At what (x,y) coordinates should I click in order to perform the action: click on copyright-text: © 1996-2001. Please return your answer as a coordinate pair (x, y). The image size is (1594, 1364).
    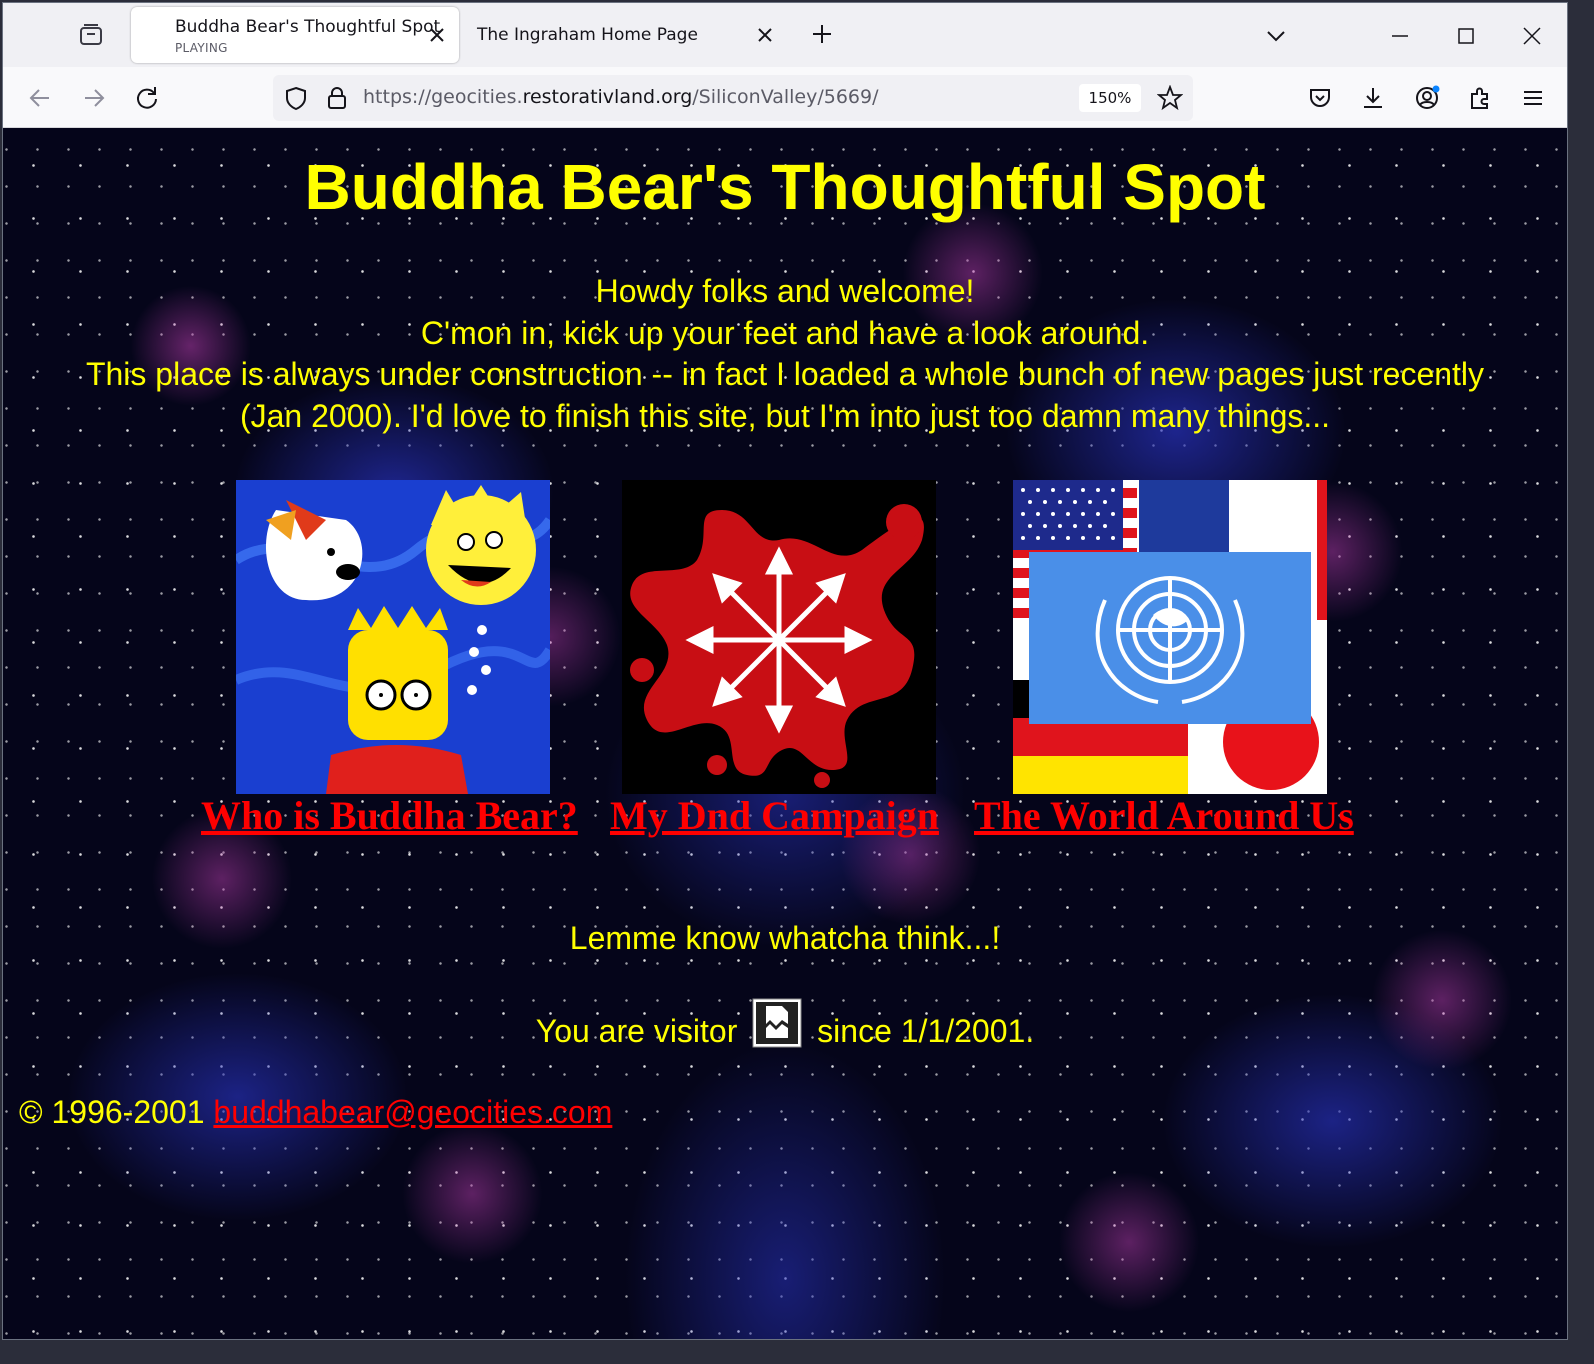
    Looking at the image, I should click on (112, 1112).